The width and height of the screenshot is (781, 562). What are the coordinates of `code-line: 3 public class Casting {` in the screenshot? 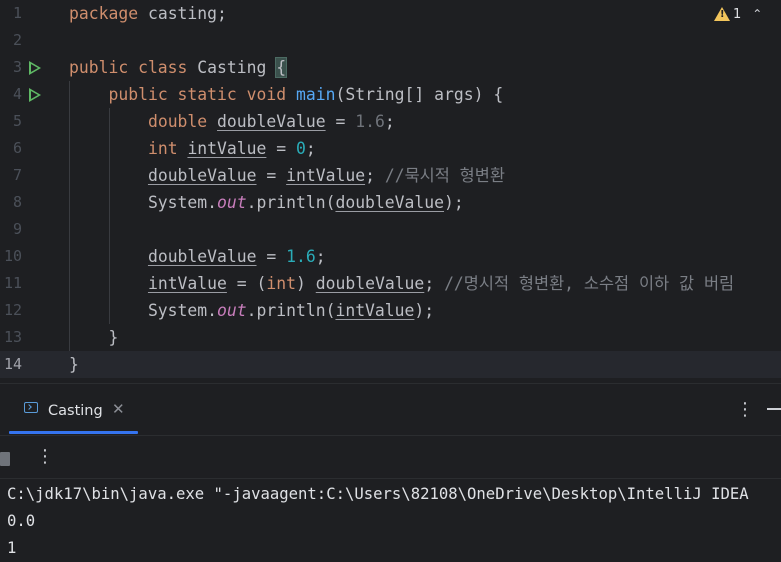 It's located at (390, 67).